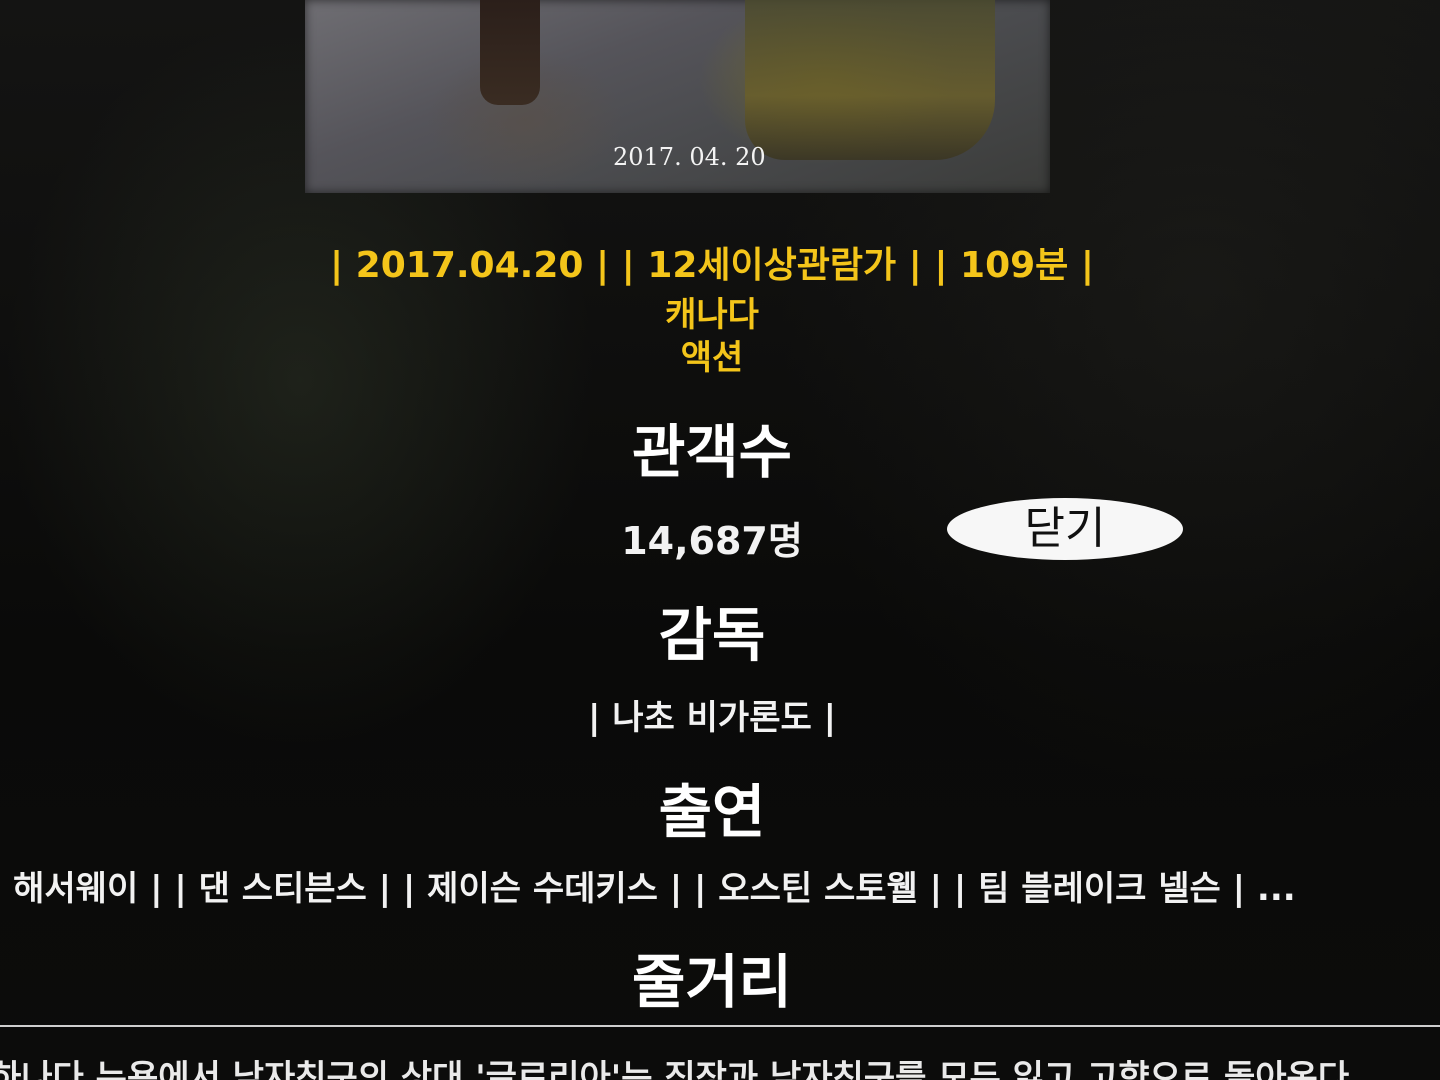 Image resolution: width=1440 pixels, height=1080 pixels. Describe the element at coordinates (870, 80) in the screenshot. I see `poster-figure-right` at that location.